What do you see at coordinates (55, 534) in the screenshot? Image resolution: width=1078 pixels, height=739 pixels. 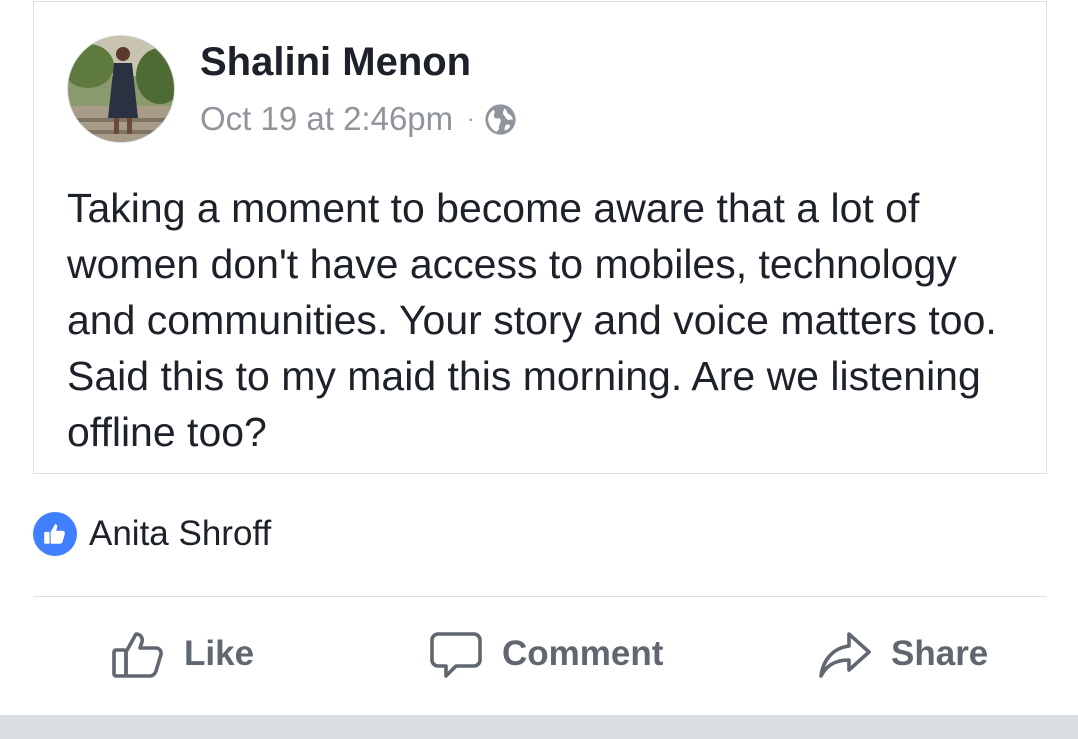 I see `thumbs-up-icon` at bounding box center [55, 534].